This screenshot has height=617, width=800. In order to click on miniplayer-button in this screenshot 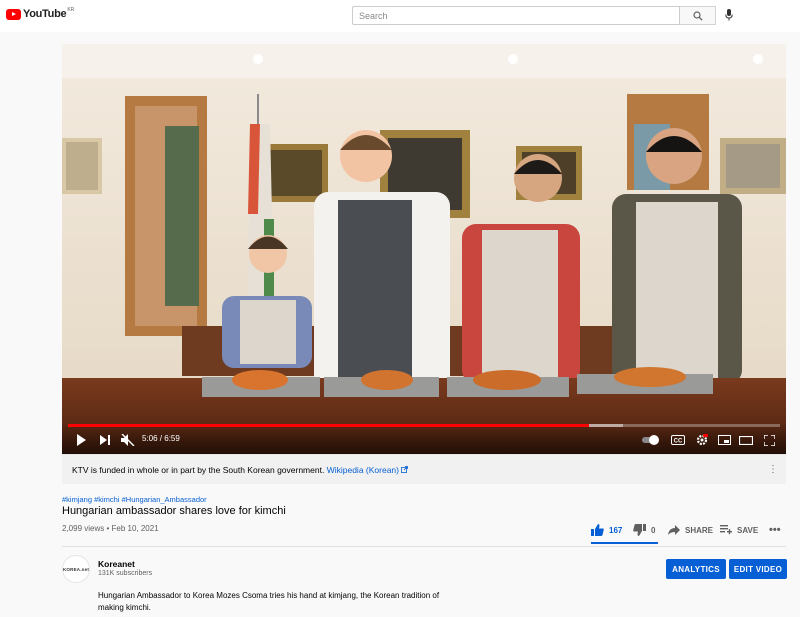, I will do `click(724, 440)`.